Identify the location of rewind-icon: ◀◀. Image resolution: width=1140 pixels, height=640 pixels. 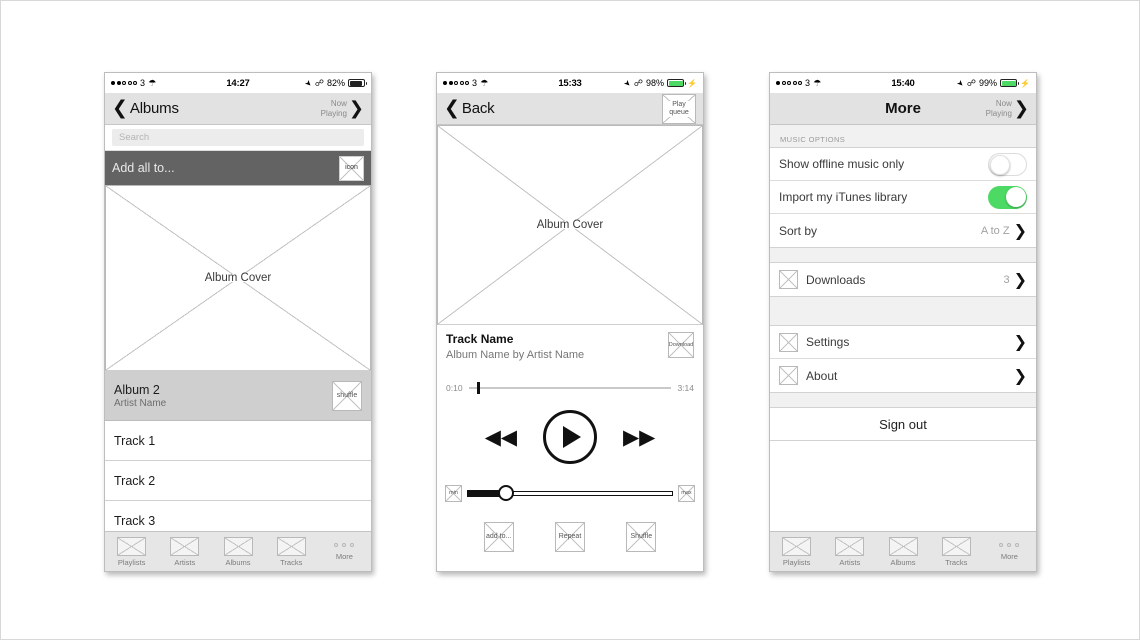
(501, 437).